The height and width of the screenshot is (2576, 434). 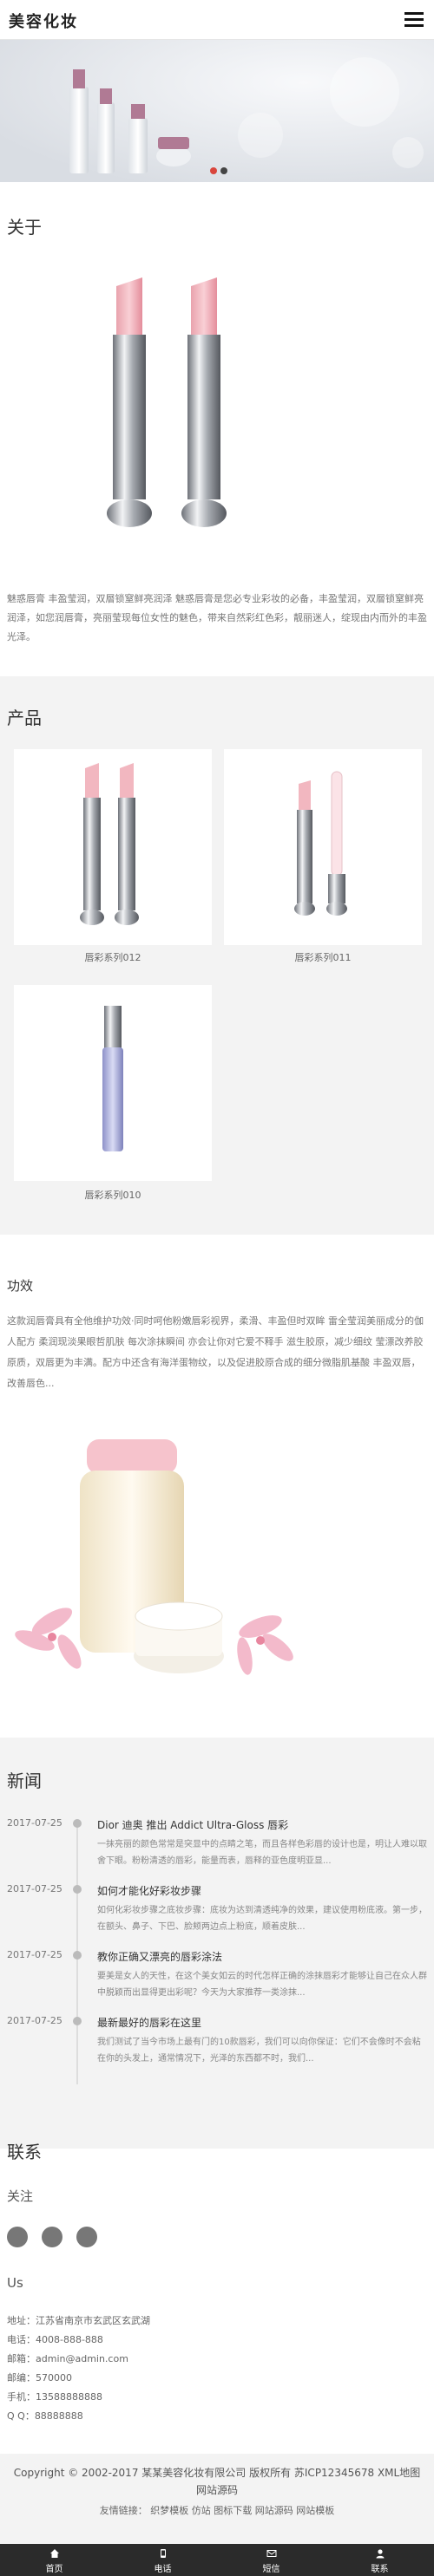 I want to click on product-name: 唇彩系列012, so click(x=113, y=957).